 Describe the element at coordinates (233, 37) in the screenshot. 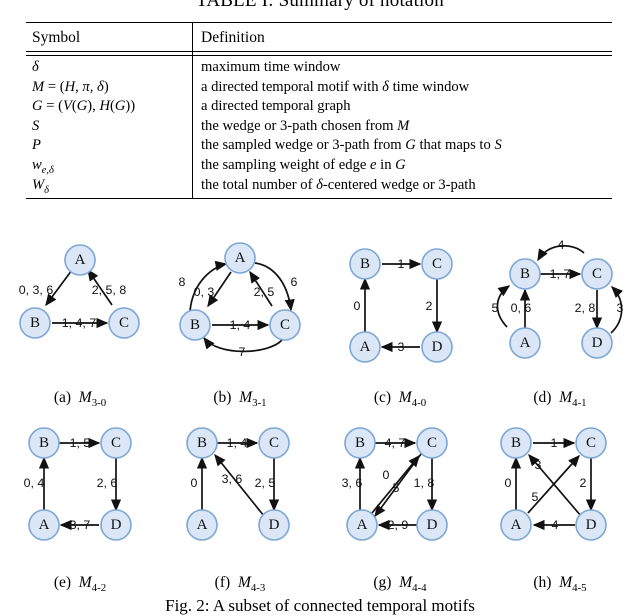

I see `table-header-definition: Definition` at that location.